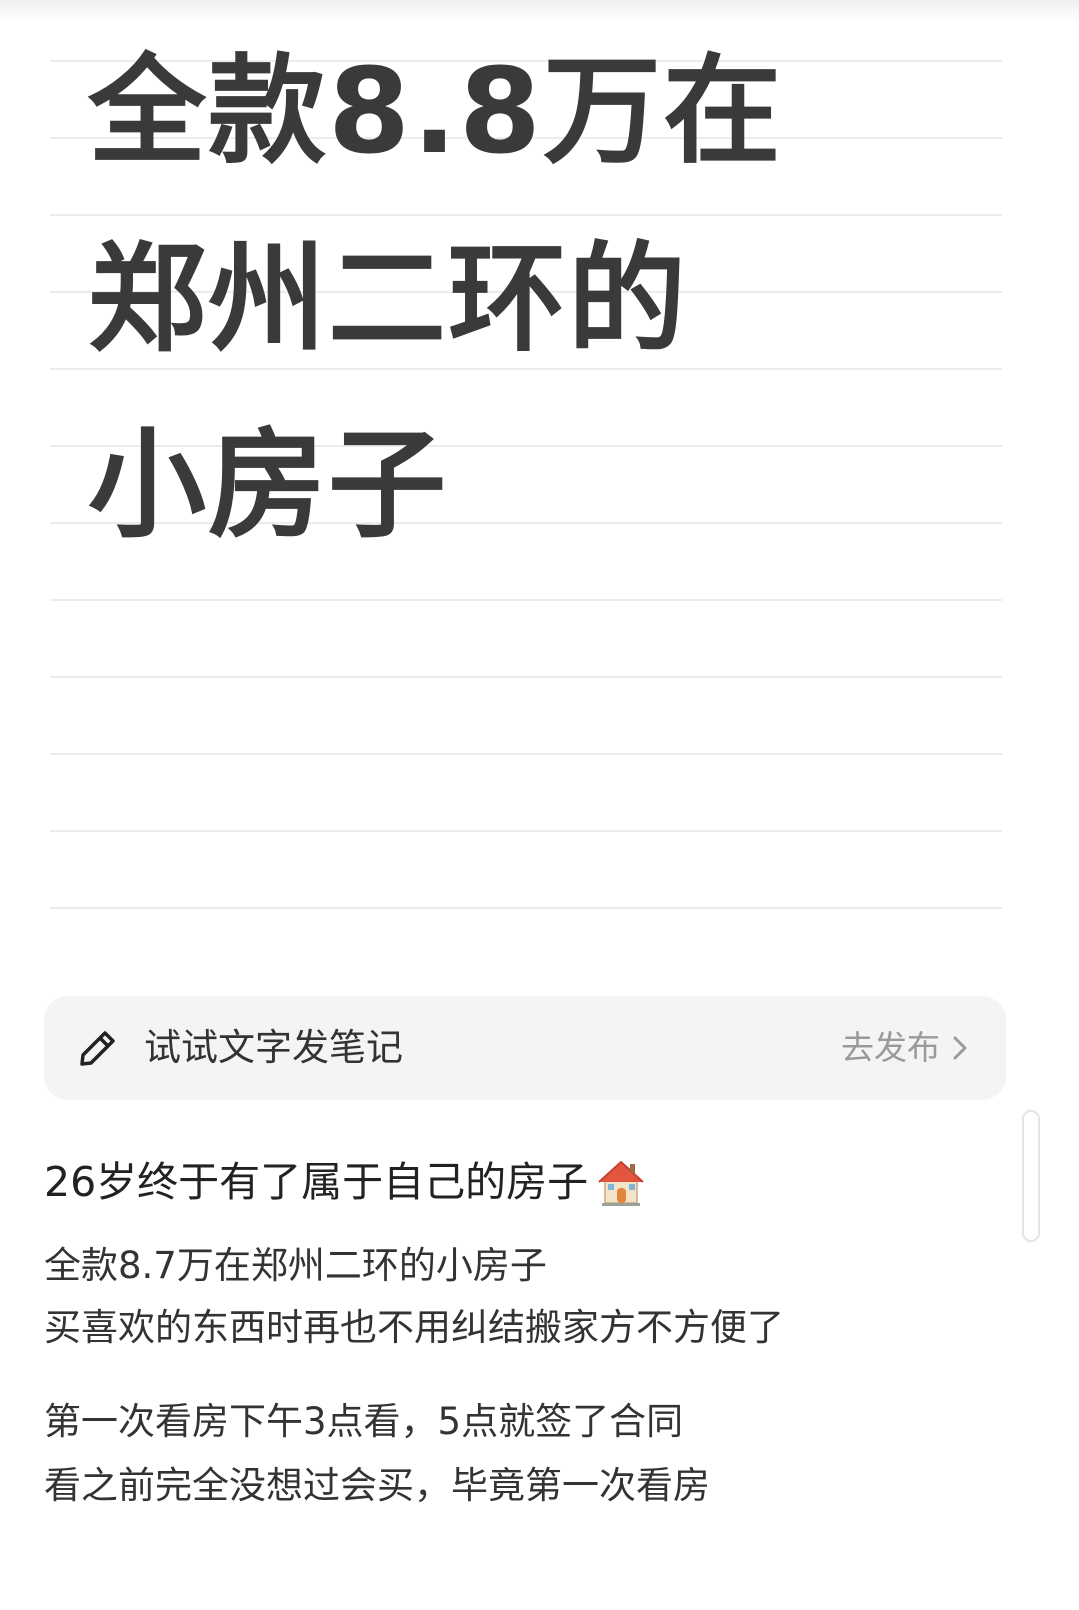 This screenshot has width=1079, height=1610. Describe the element at coordinates (316, 1182) in the screenshot. I see `post-title-text: 26岁终于有了属于自己的房子` at that location.